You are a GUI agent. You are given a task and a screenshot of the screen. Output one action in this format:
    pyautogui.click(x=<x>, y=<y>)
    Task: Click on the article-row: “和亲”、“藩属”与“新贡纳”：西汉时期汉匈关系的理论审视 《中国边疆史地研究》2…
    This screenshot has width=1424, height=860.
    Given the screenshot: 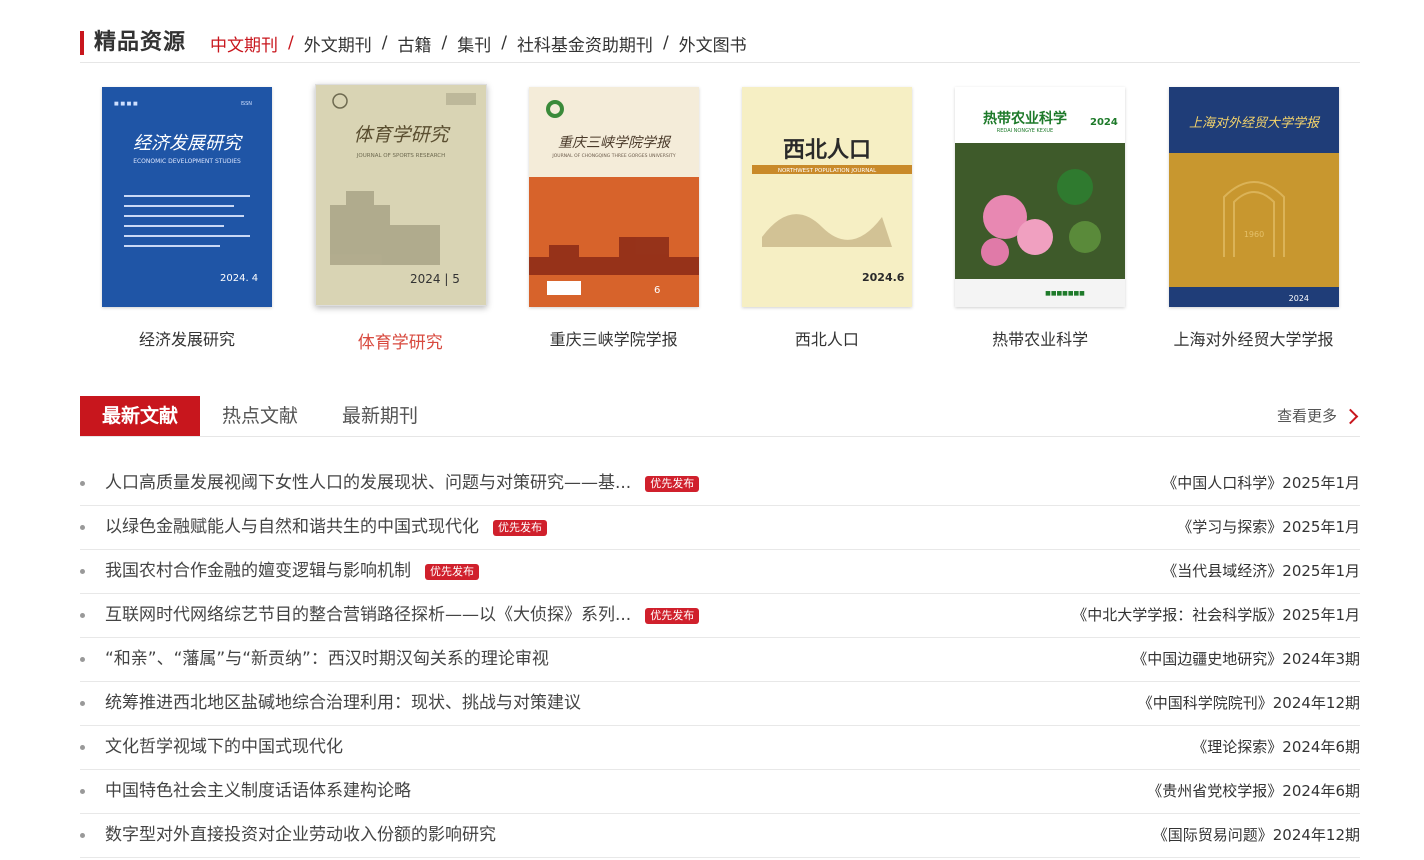 What is the action you would take?
    pyautogui.click(x=720, y=660)
    